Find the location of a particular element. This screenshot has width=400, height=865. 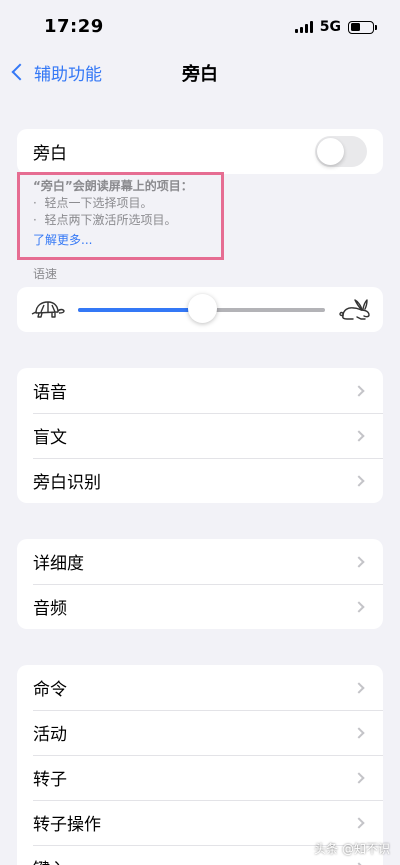

list-item-label: 转子操作 is located at coordinates (67, 825).